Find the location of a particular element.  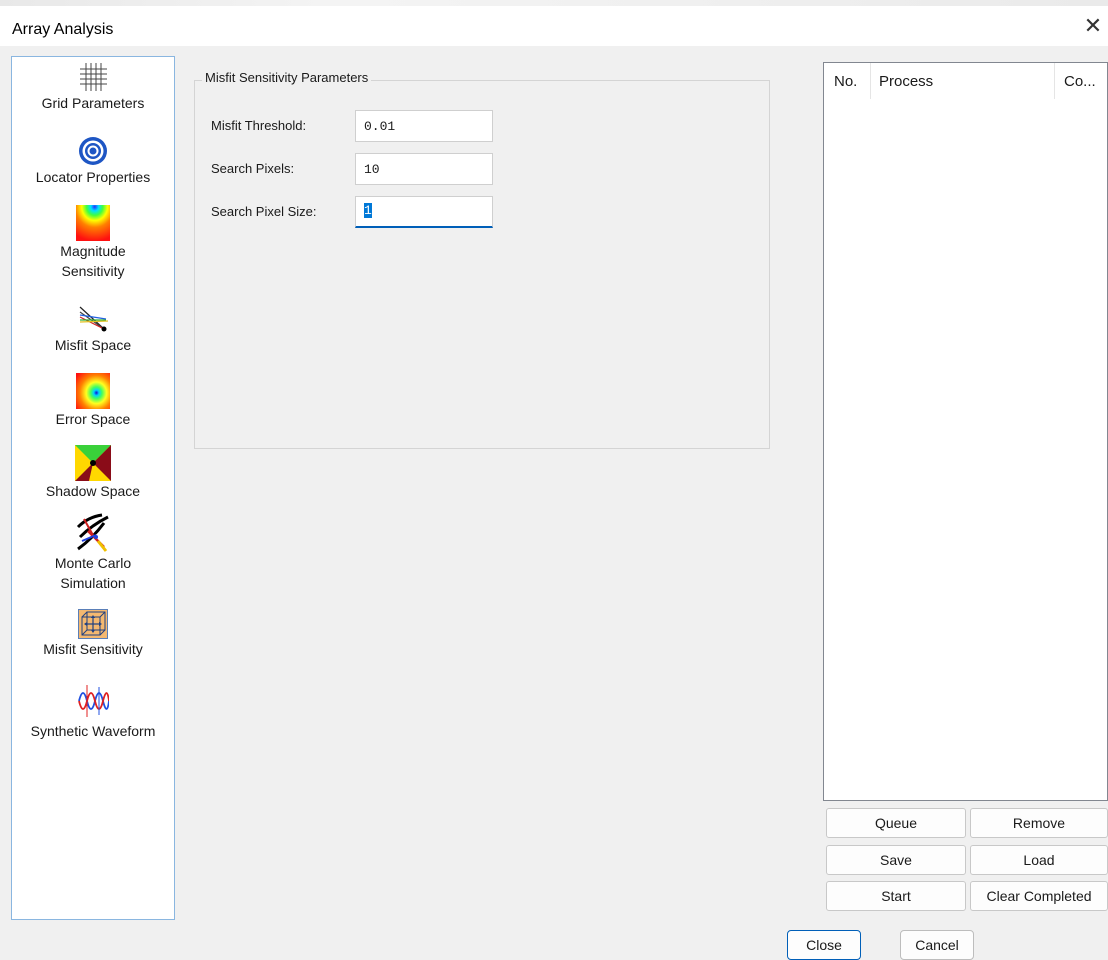

title-bar: Array Analysis ✕ is located at coordinates (554, 23).